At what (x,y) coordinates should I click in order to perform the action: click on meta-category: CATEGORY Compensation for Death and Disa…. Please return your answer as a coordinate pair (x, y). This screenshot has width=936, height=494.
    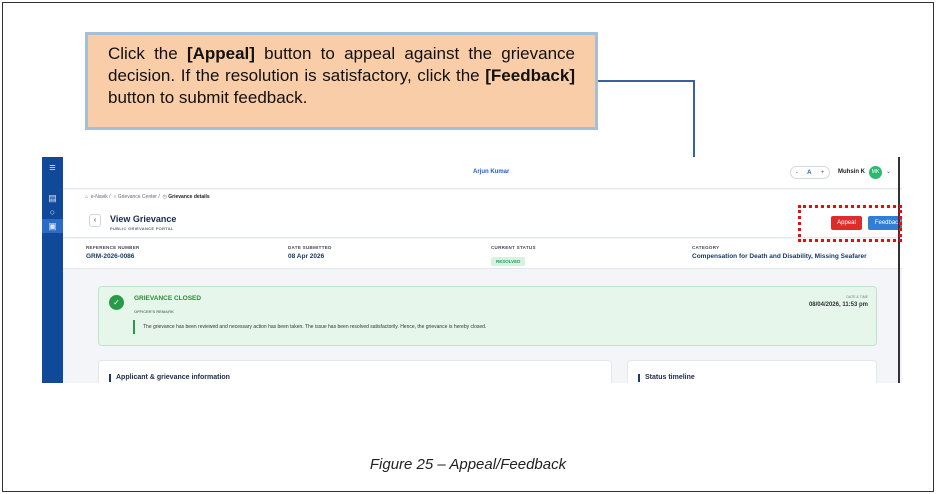
    Looking at the image, I should click on (779, 252).